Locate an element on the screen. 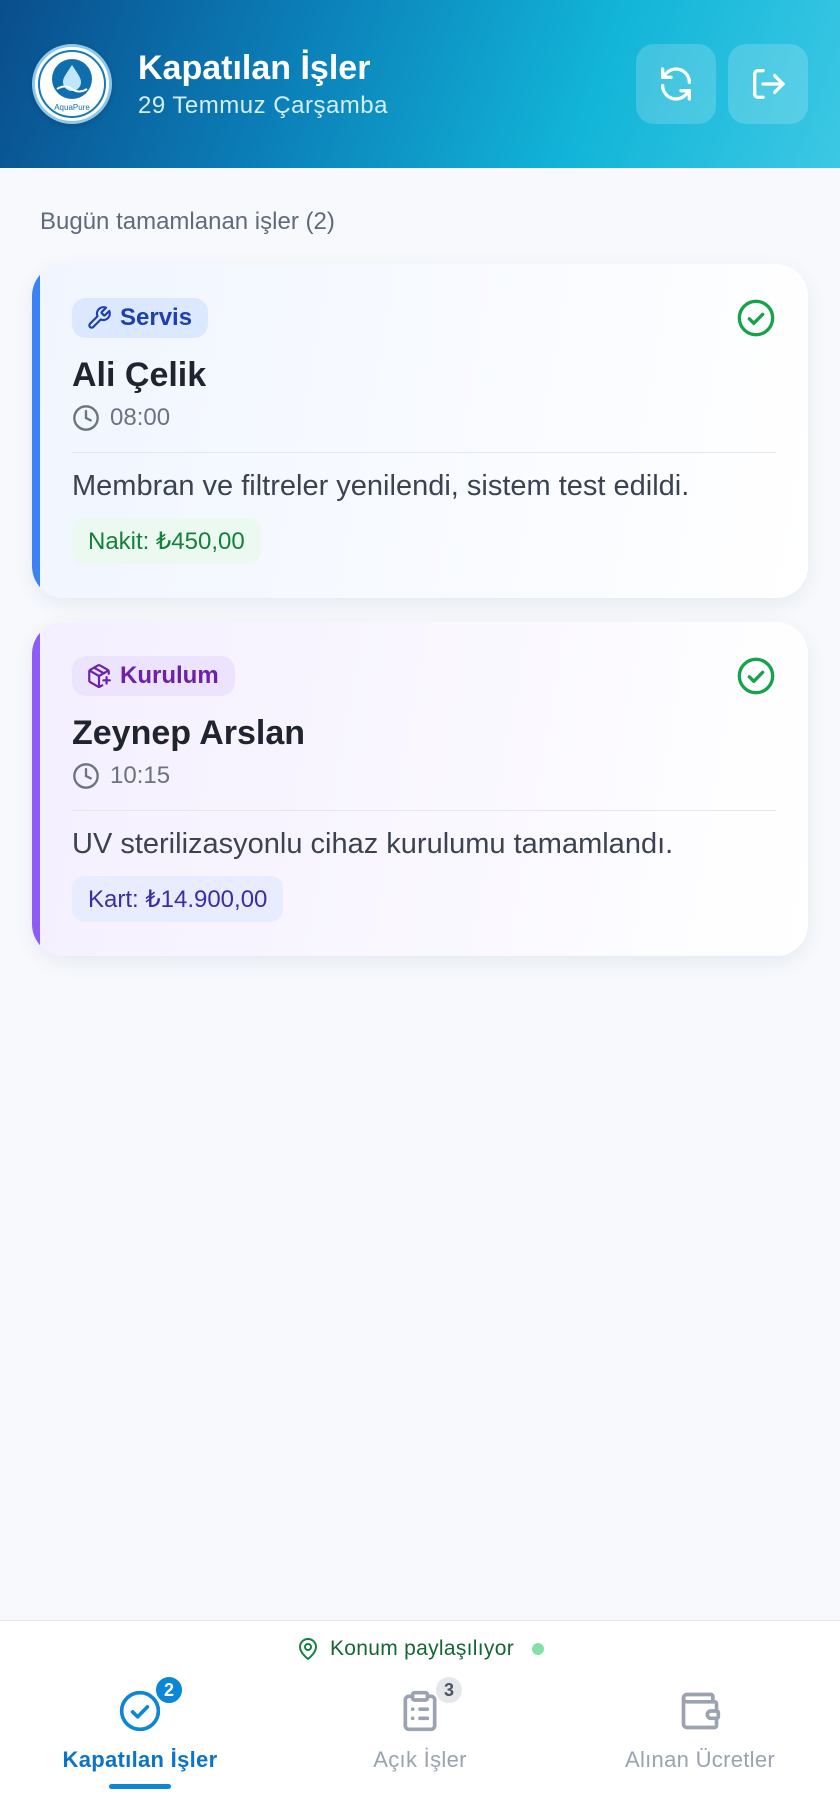 This screenshot has width=840, height=1800. nav-label: Açık İşler is located at coordinates (420, 1759).